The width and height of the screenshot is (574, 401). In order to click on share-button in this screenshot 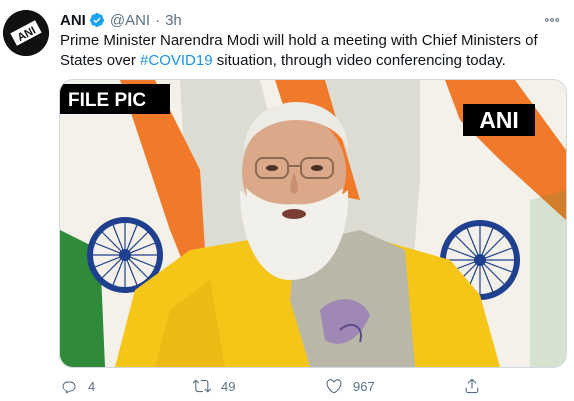, I will do `click(472, 386)`.